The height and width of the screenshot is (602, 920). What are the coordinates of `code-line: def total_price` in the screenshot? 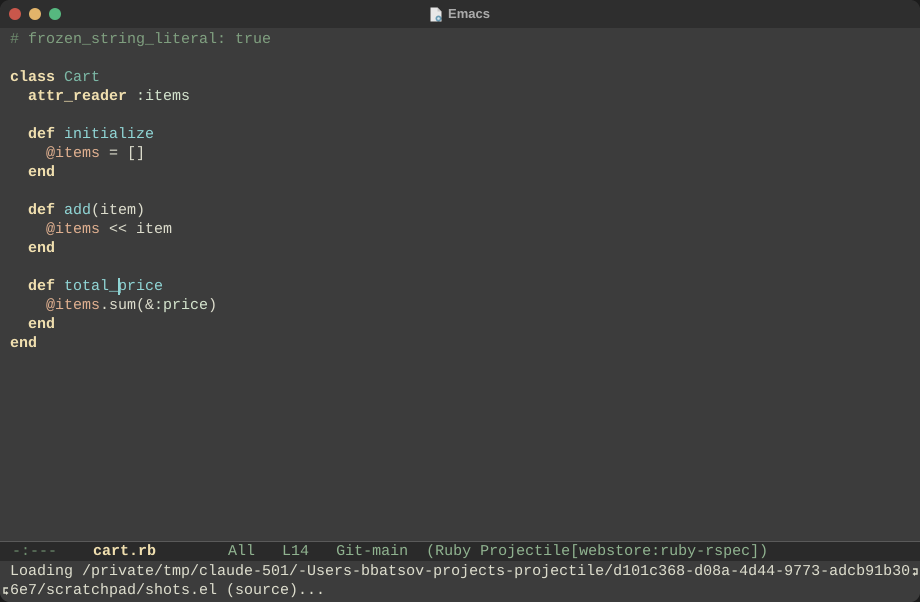 It's located at (96, 286).